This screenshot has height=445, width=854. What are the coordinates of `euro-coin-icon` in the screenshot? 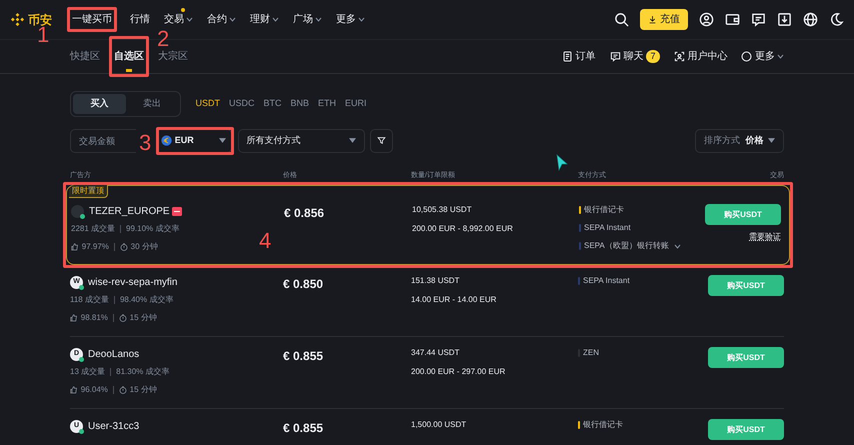 It's located at (166, 140).